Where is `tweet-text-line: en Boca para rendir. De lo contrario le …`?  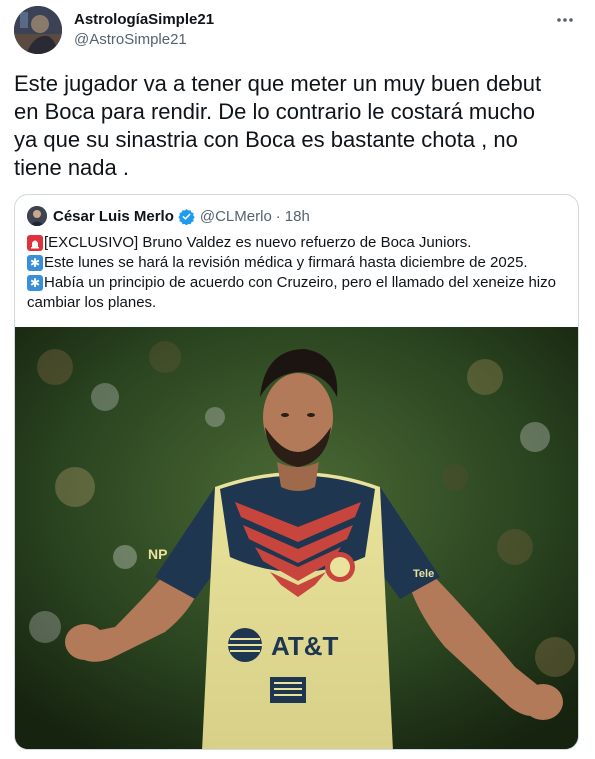 tweet-text-line: en Boca para rendir. De lo contrario le … is located at coordinates (274, 111).